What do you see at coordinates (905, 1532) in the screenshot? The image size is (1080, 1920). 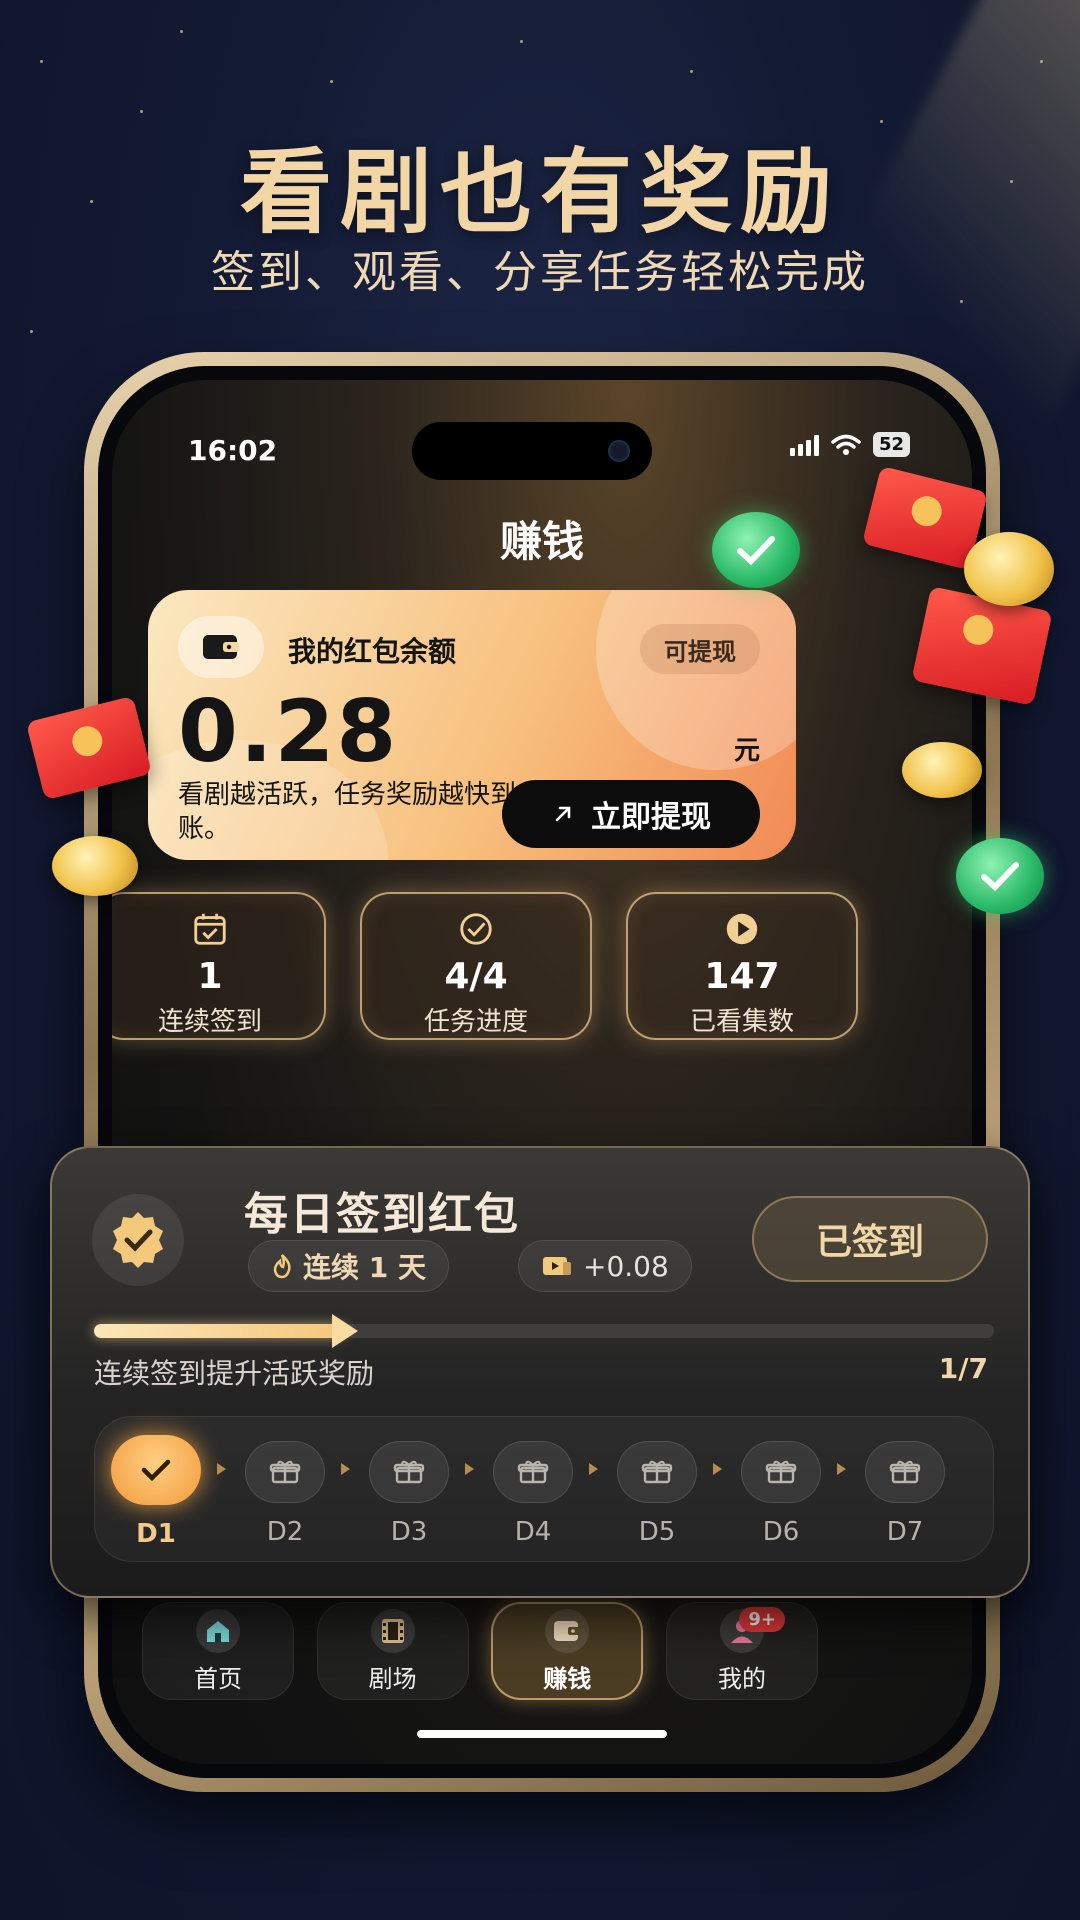 I see `day-label: D7` at bounding box center [905, 1532].